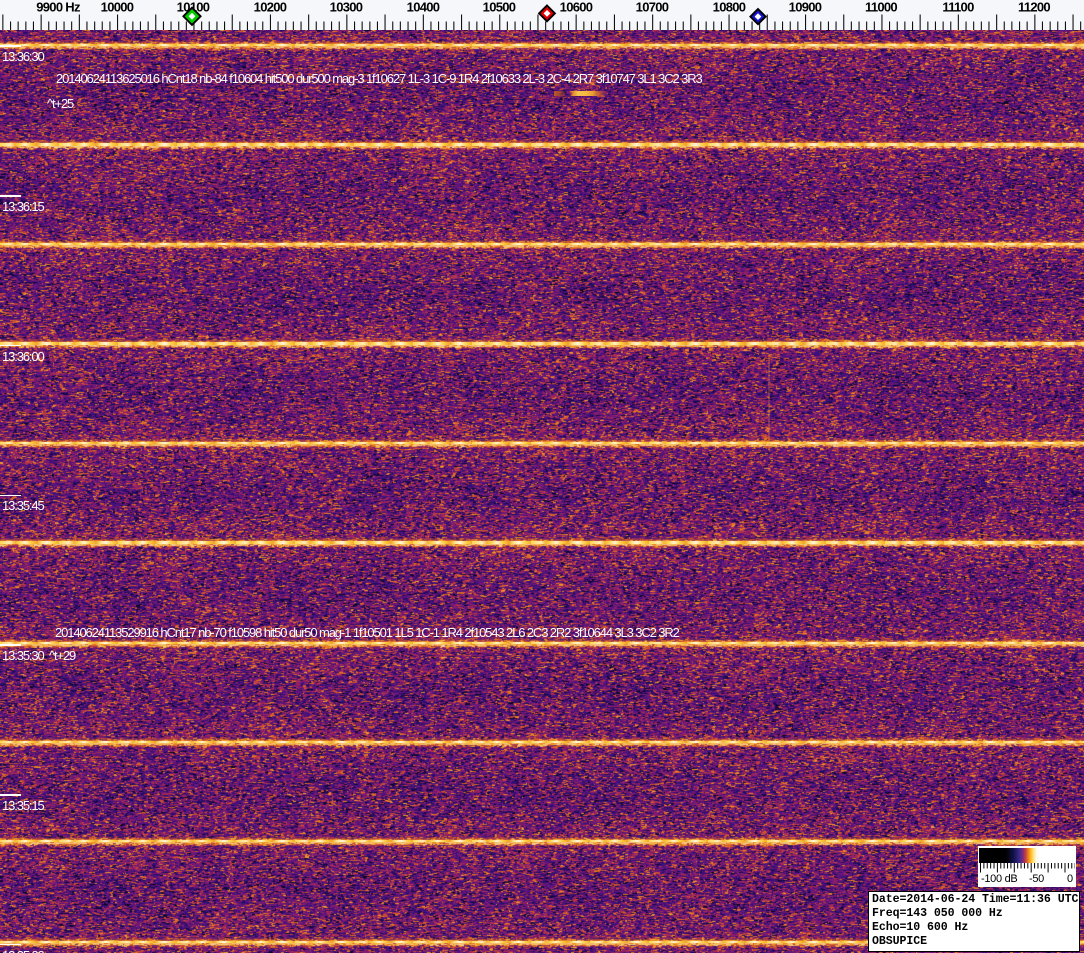 This screenshot has height=953, width=1084. What do you see at coordinates (270, 7) in the screenshot?
I see `svg-text: 10200` at bounding box center [270, 7].